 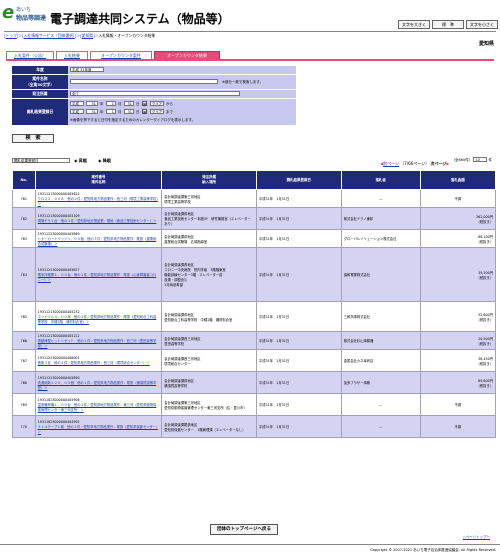 I want to click on dept-text: 会計局調達課県地区 食品工業技術センター本館3F 研究機械室（エレベーターあり）, so click(x=207, y=219).